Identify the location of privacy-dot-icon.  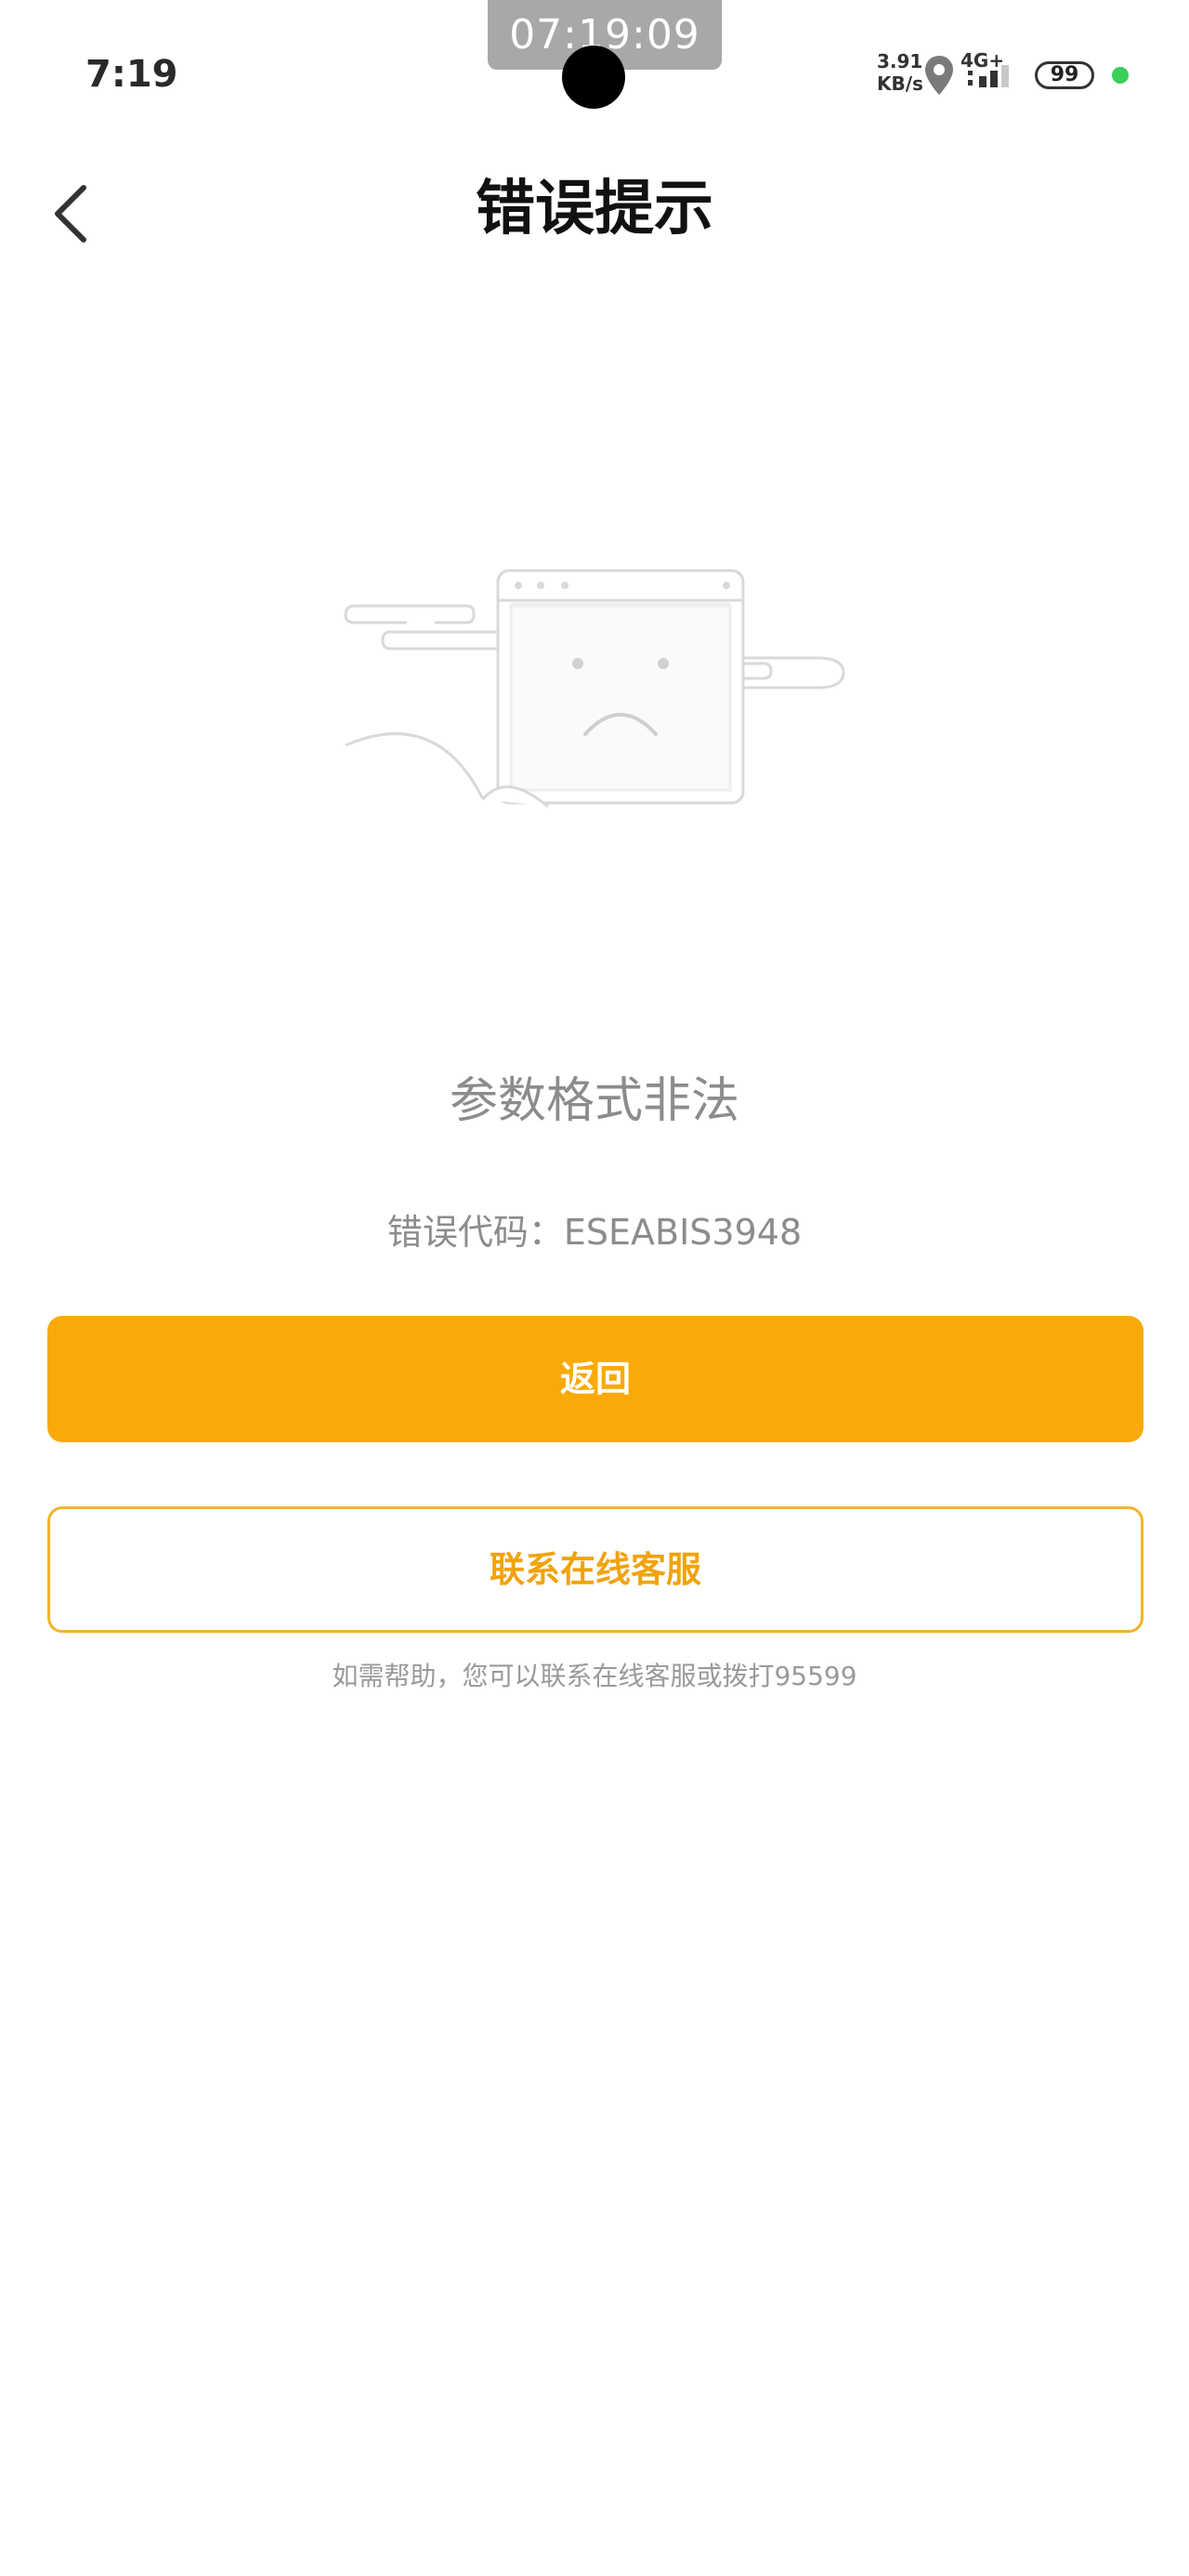
(1120, 75).